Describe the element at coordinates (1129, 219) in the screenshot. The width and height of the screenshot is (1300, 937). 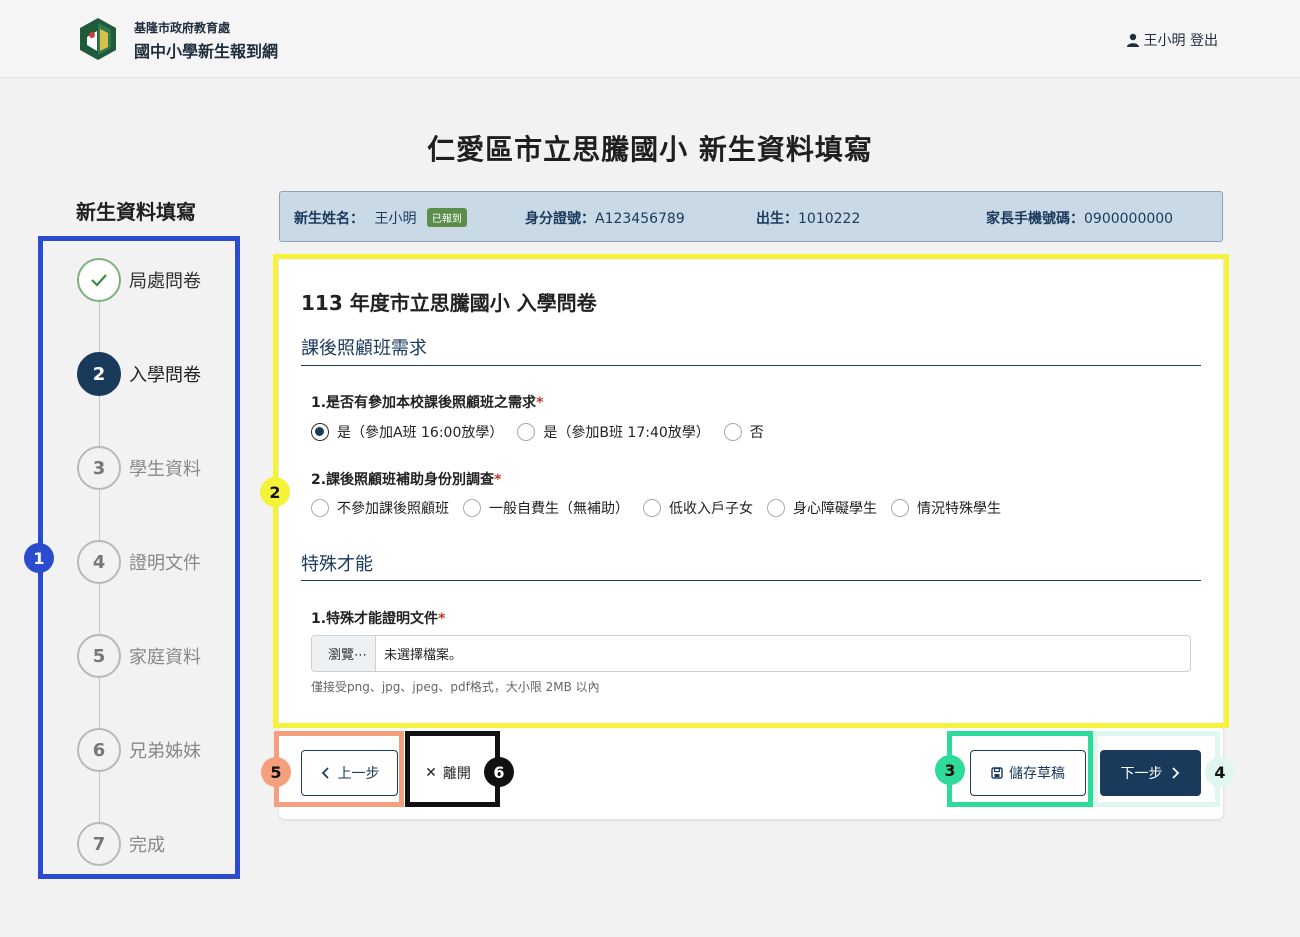
I see `phone-value: 0900000000` at that location.